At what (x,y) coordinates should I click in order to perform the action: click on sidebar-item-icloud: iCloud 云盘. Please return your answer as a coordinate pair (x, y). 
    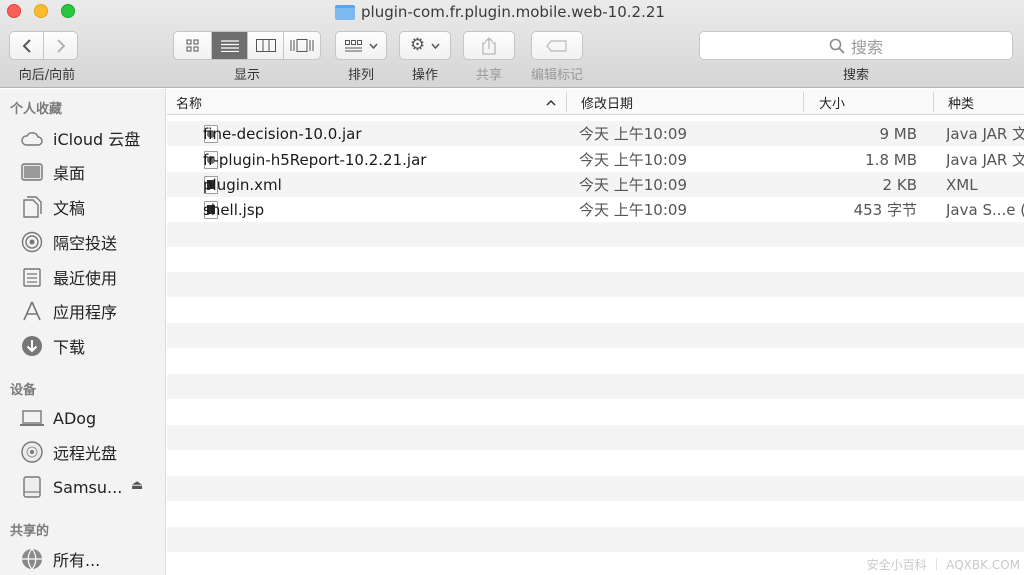
    Looking at the image, I should click on (92, 138).